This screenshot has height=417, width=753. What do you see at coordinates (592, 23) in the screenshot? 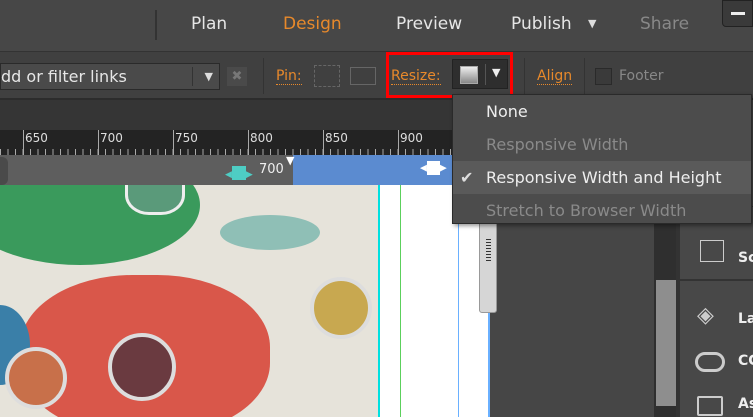
I see `publish-dropdown-icon: ▼` at bounding box center [592, 23].